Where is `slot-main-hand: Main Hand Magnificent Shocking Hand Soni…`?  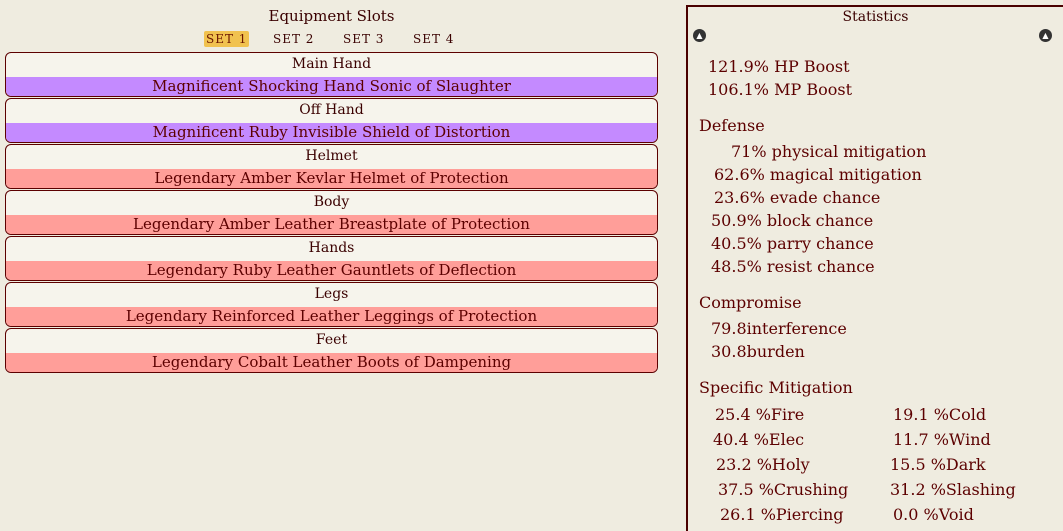
slot-main-hand: Main Hand Magnificent Shocking Hand Soni… is located at coordinates (331, 74).